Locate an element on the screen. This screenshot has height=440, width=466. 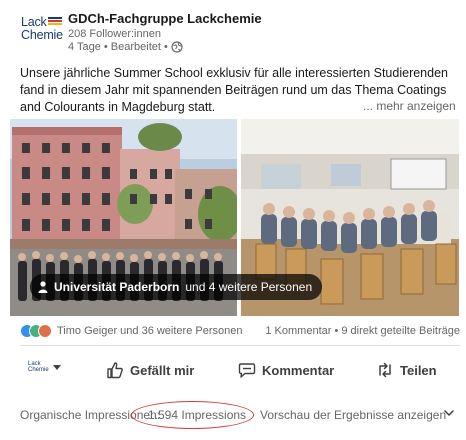
like-button: Gefällt mir is located at coordinates (150, 370).